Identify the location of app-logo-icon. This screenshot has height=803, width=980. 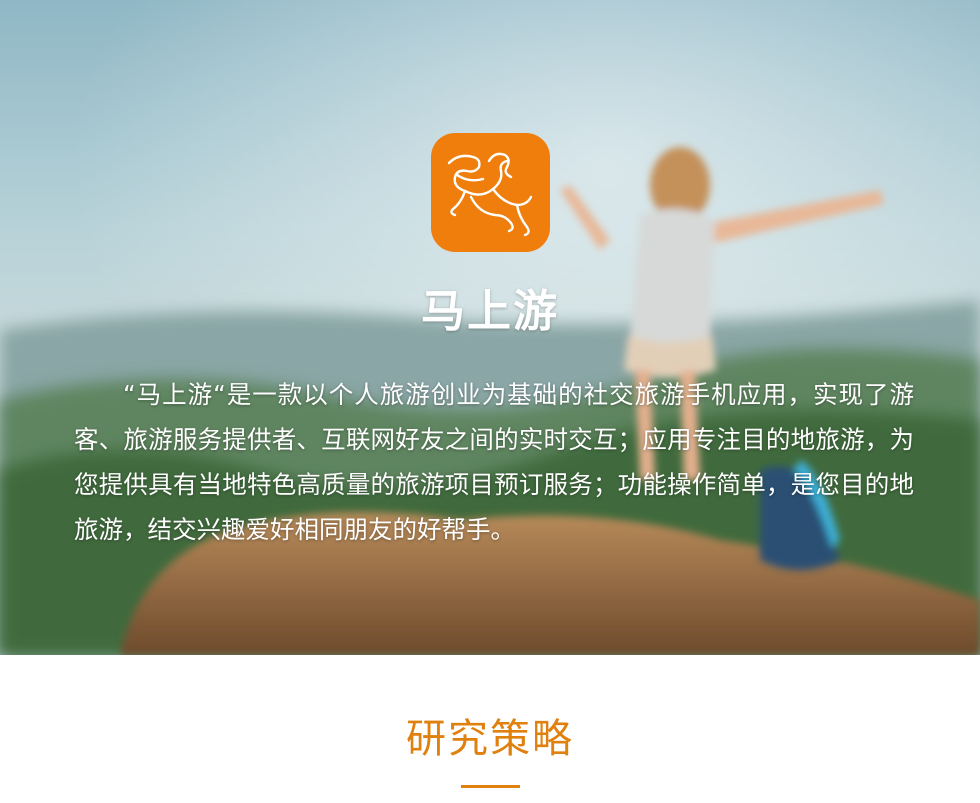
(490, 192).